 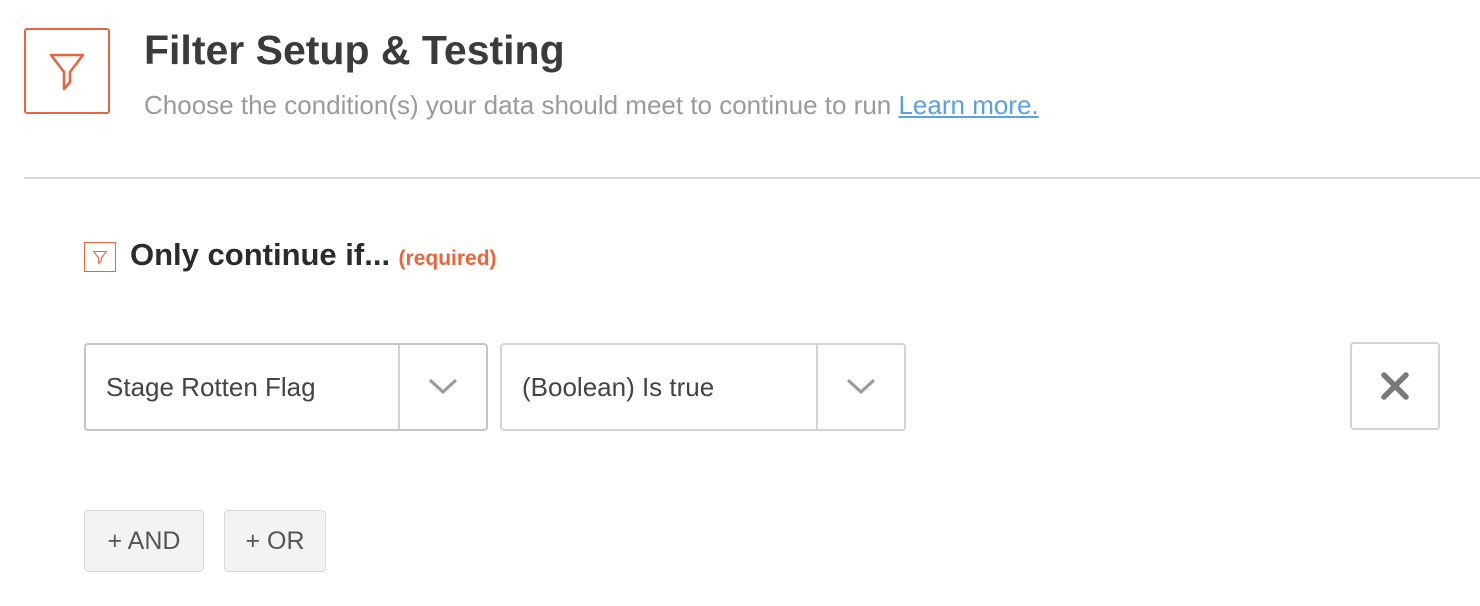 I want to click on condition-select-value: (Boolean) Is true, so click(x=618, y=386).